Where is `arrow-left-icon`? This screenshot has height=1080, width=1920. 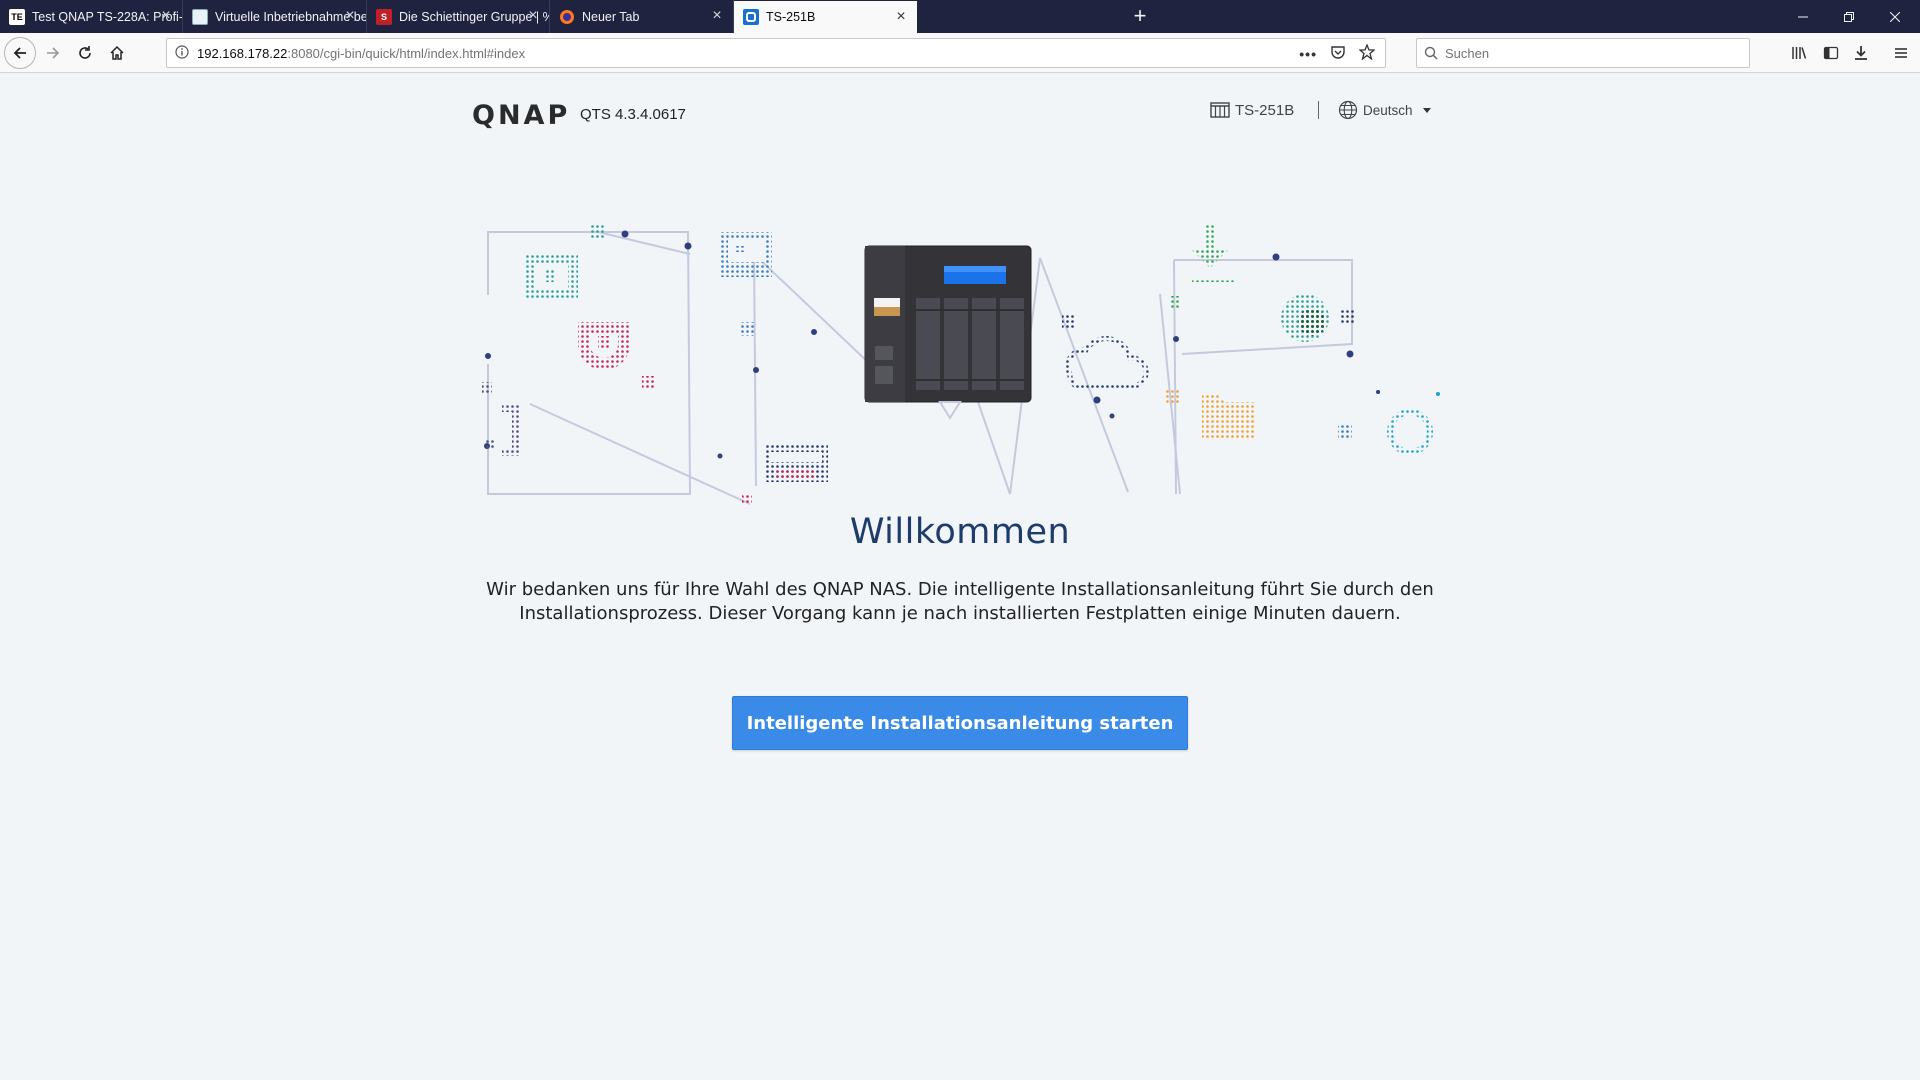
arrow-left-icon is located at coordinates (19, 53).